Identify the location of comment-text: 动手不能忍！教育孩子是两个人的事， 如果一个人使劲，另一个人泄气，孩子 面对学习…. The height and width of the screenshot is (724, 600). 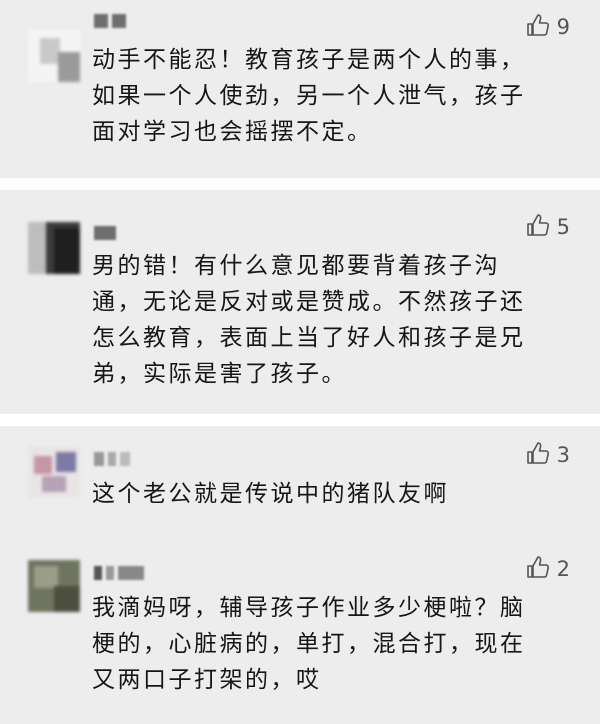
(309, 96).